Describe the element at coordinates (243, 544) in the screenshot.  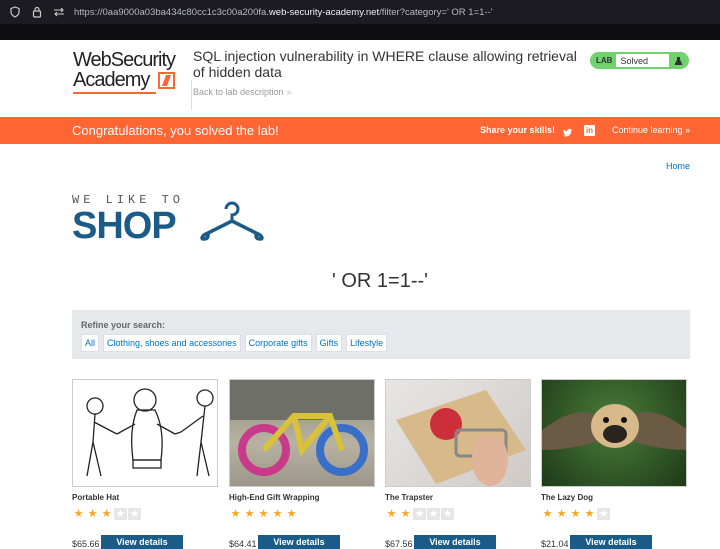
I see `product-price: $64.41` at that location.